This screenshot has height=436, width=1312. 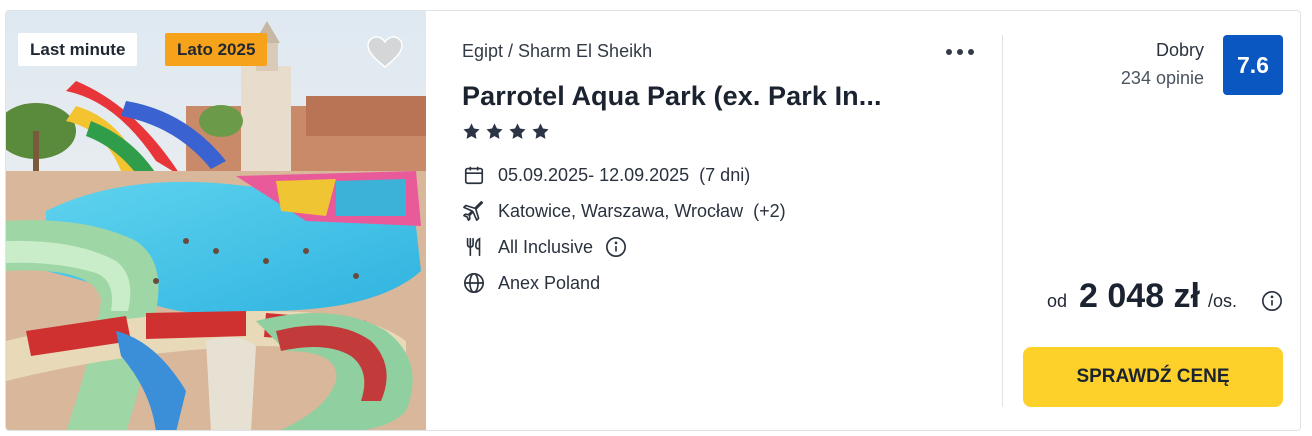 What do you see at coordinates (594, 174) in the screenshot?
I see `dates-text: 05.09.2025- 12.09.2025` at bounding box center [594, 174].